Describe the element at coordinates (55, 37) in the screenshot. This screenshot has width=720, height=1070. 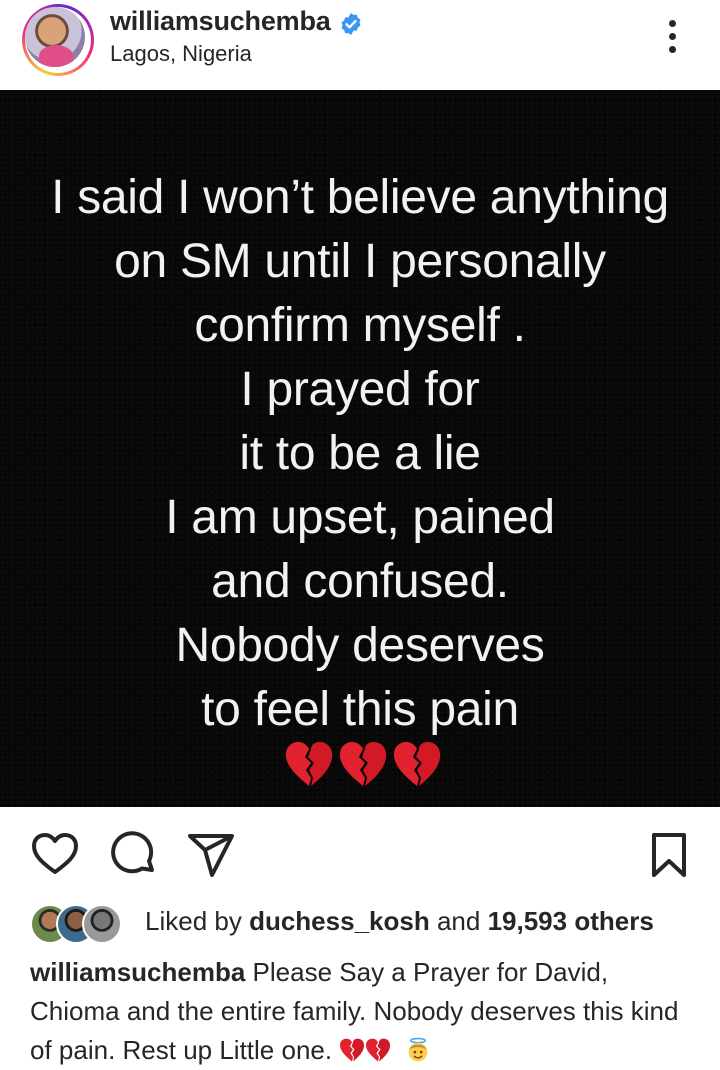
I see `avatar` at that location.